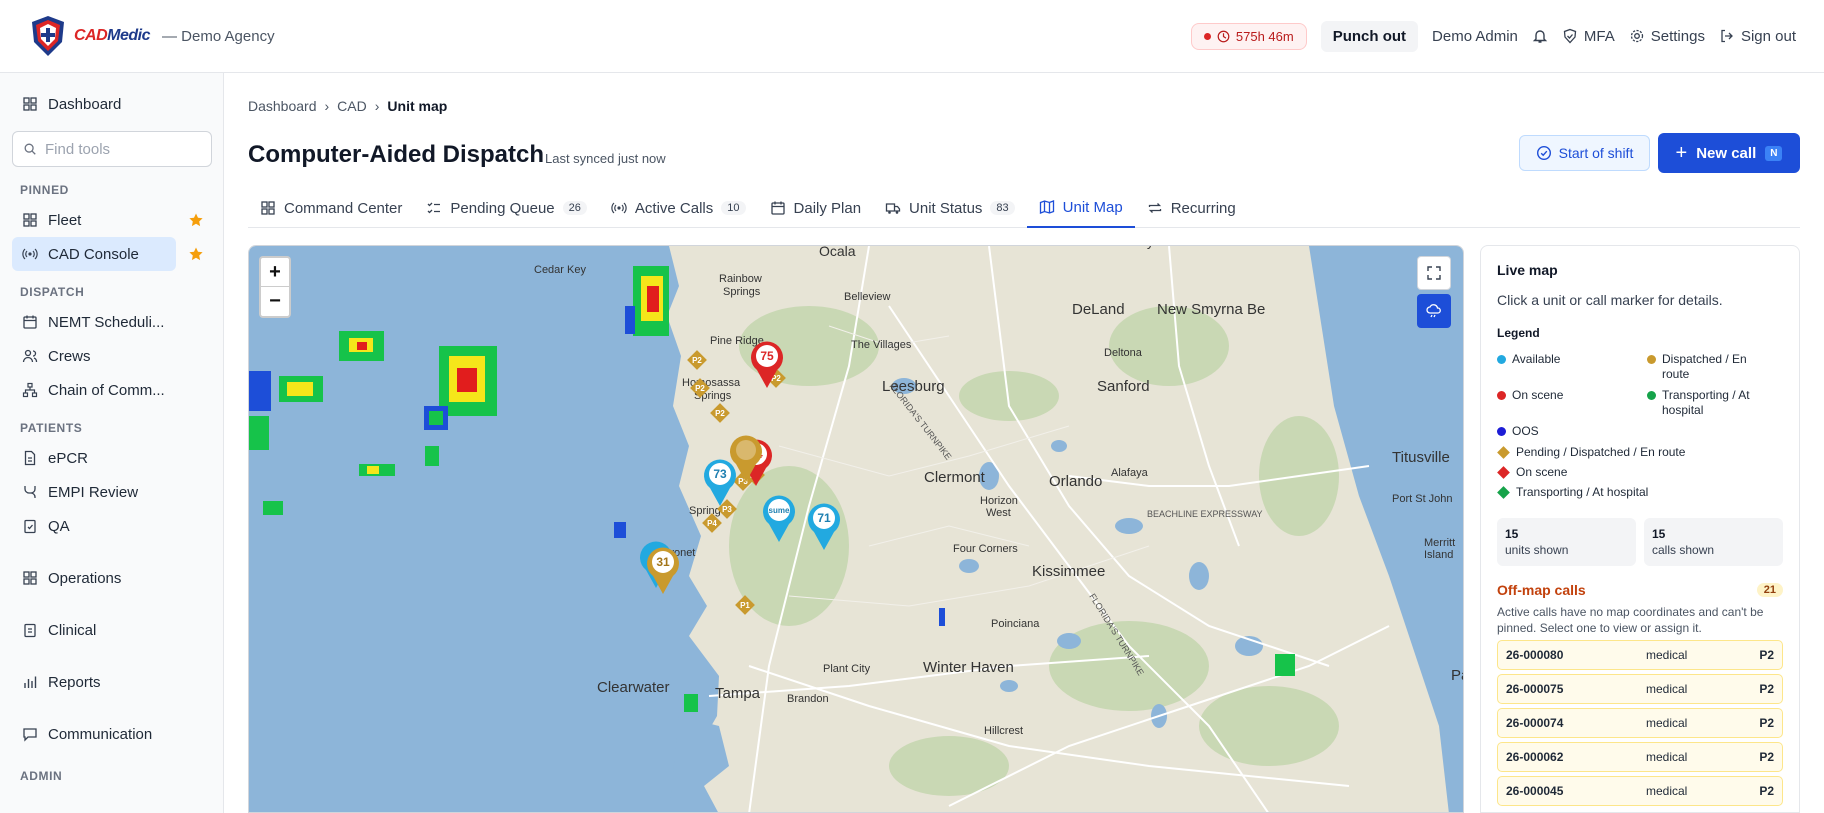  I want to click on sidebar-item-fleet: Fleet, so click(111, 220).